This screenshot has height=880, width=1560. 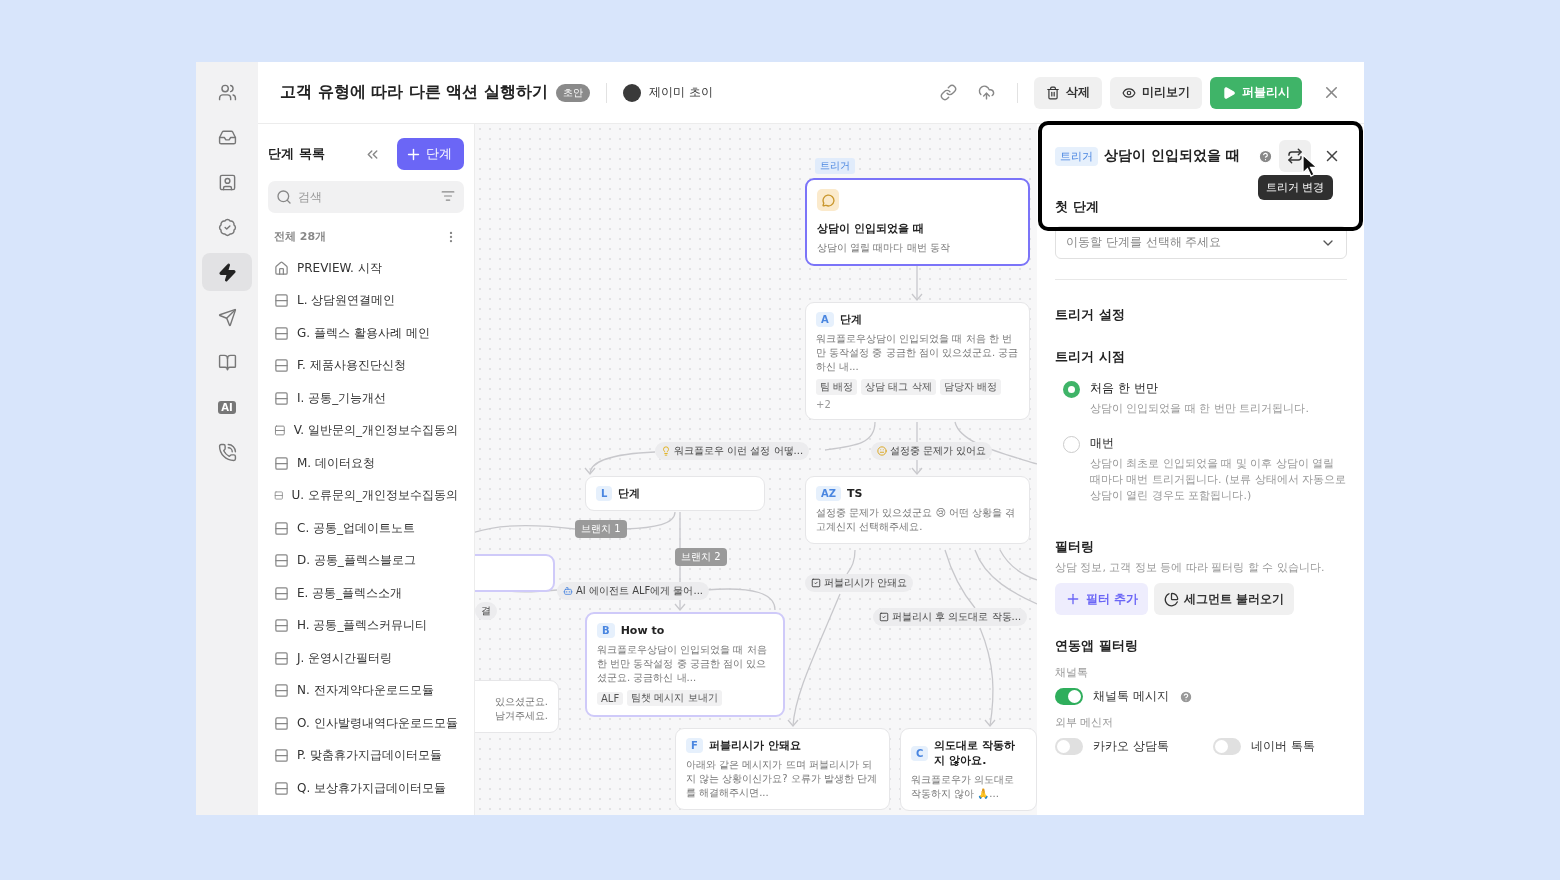 I want to click on action-tag: ALF, so click(x=610, y=698).